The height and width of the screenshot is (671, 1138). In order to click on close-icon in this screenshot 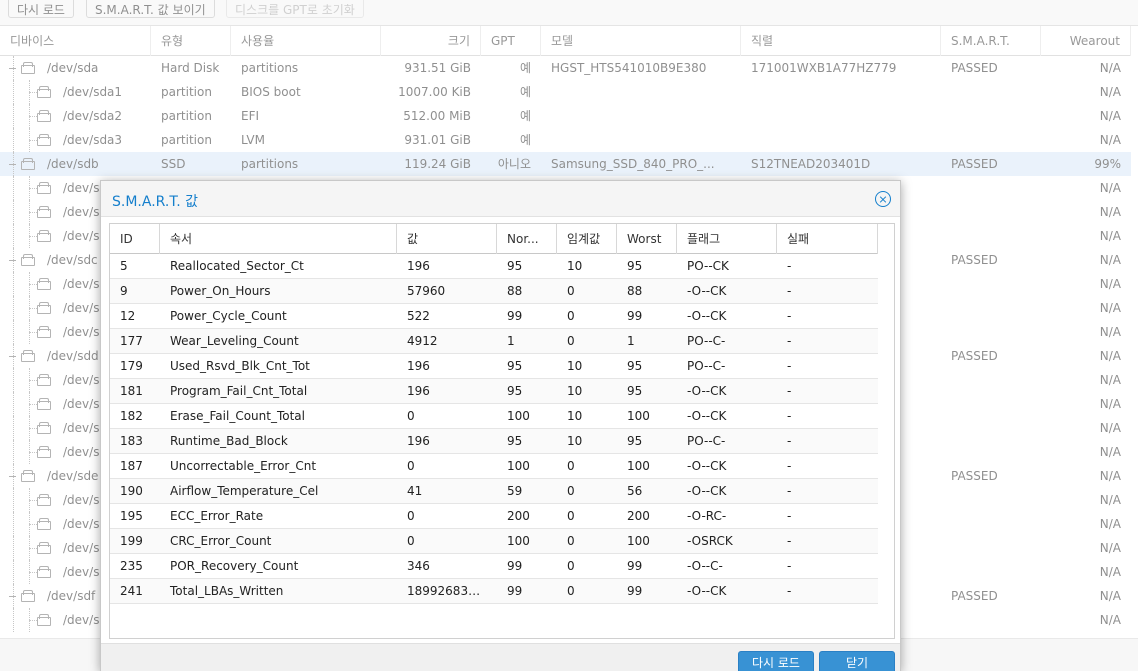, I will do `click(883, 199)`.